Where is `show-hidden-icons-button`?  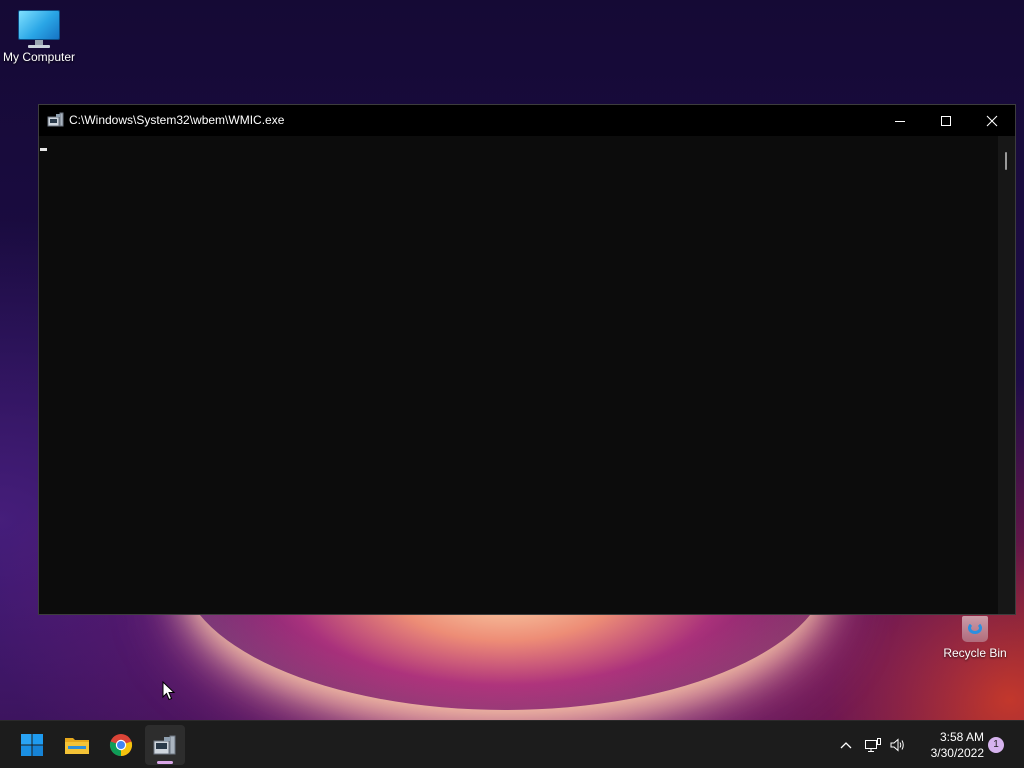 show-hidden-icons-button is located at coordinates (846, 745).